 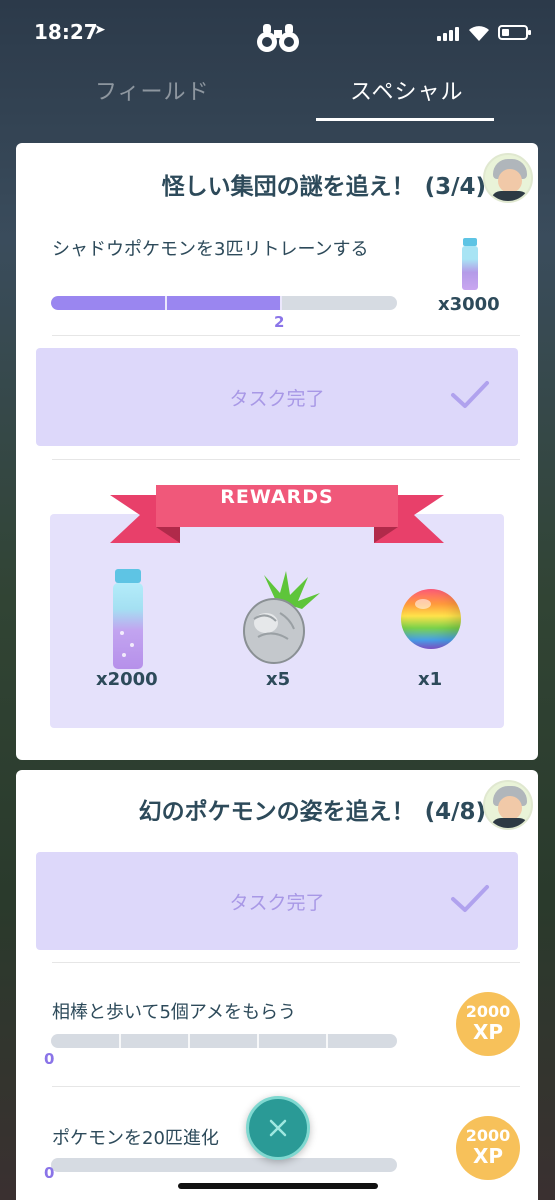 I want to click on research-title-text: 怪しい集団の謎を追え！, so click(x=288, y=187).